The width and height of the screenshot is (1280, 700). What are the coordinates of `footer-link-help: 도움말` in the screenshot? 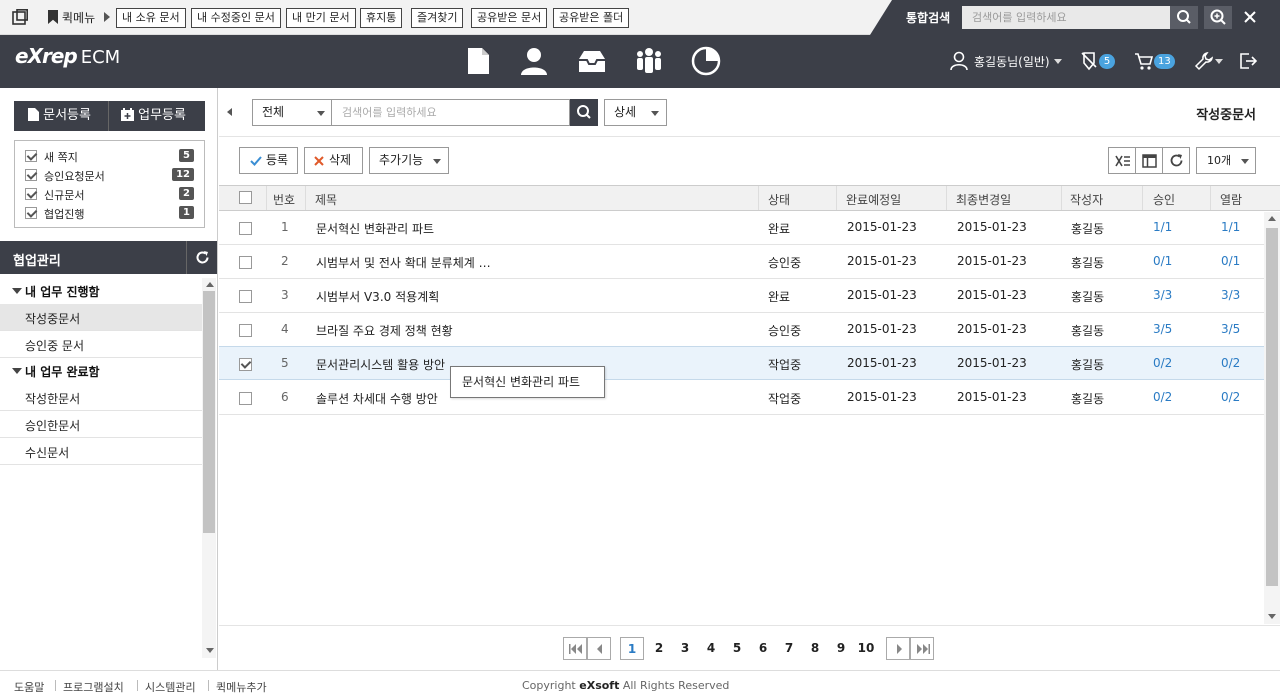 It's located at (29, 687).